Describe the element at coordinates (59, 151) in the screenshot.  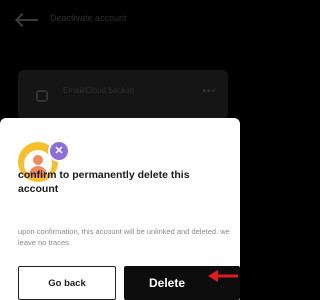
I see `close-icon: ✕` at that location.